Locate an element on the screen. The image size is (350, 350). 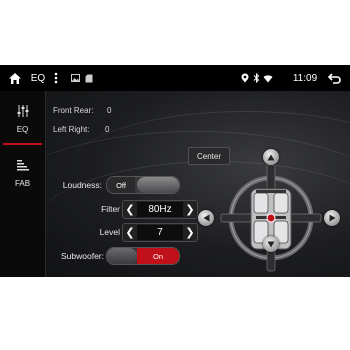
sidebar: EQ FAB is located at coordinates (23, 184).